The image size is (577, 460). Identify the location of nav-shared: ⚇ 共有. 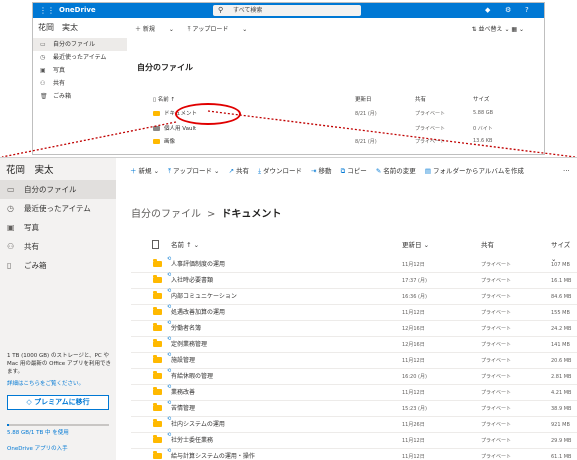
(58, 246).